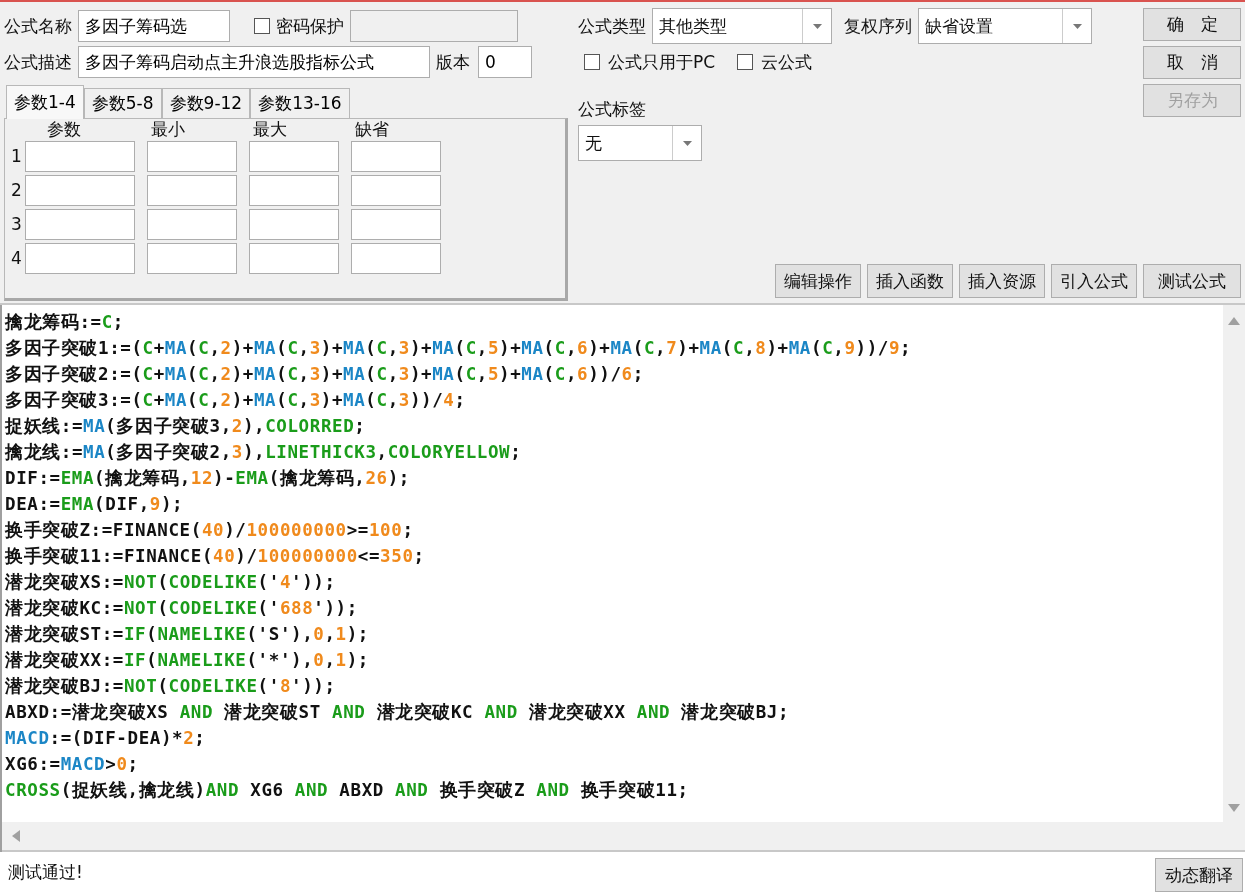  What do you see at coordinates (347, 790) in the screenshot?
I see `code-line: CROSS(捉妖线,擒龙线)AND XG6 AND ABXD AND 换手突破Z AND 换手突破11;` at bounding box center [347, 790].